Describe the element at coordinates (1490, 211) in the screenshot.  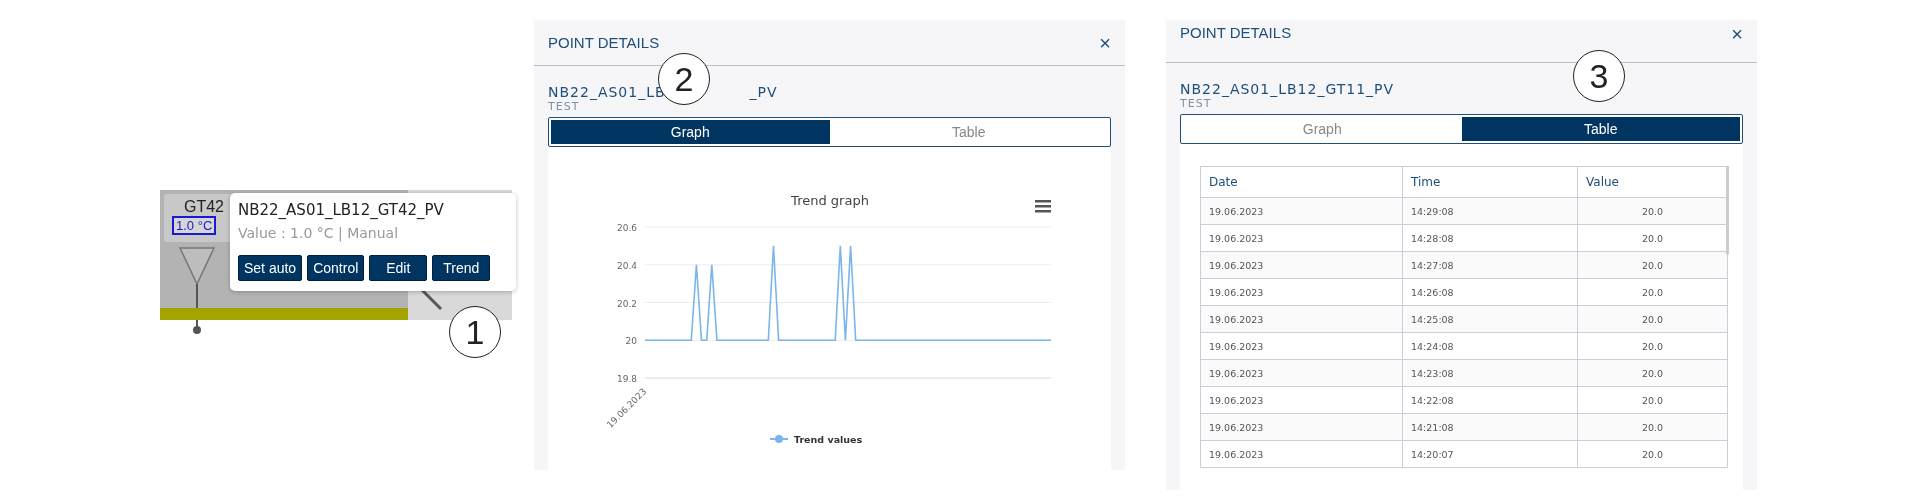
I see `table-cell: 14:29:08` at that location.